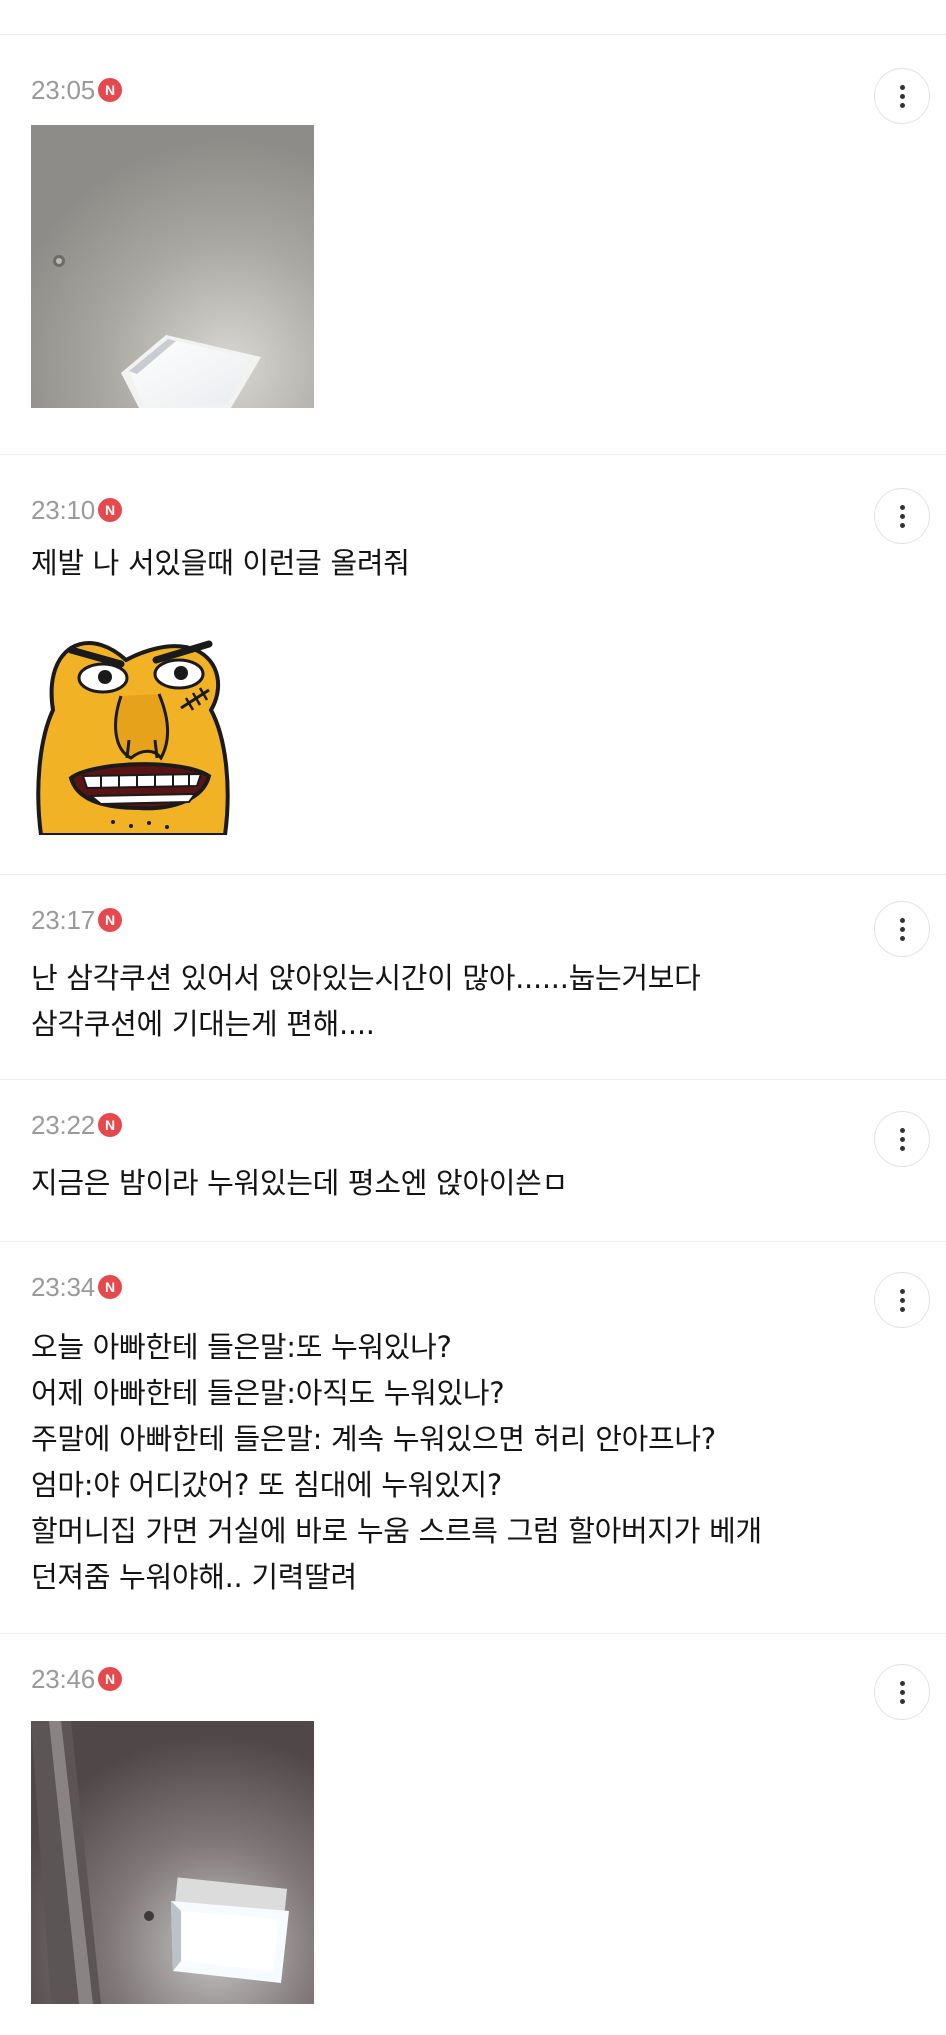 The image size is (946, 2035). I want to click on post-meta: 23:22 N, so click(77, 1124).